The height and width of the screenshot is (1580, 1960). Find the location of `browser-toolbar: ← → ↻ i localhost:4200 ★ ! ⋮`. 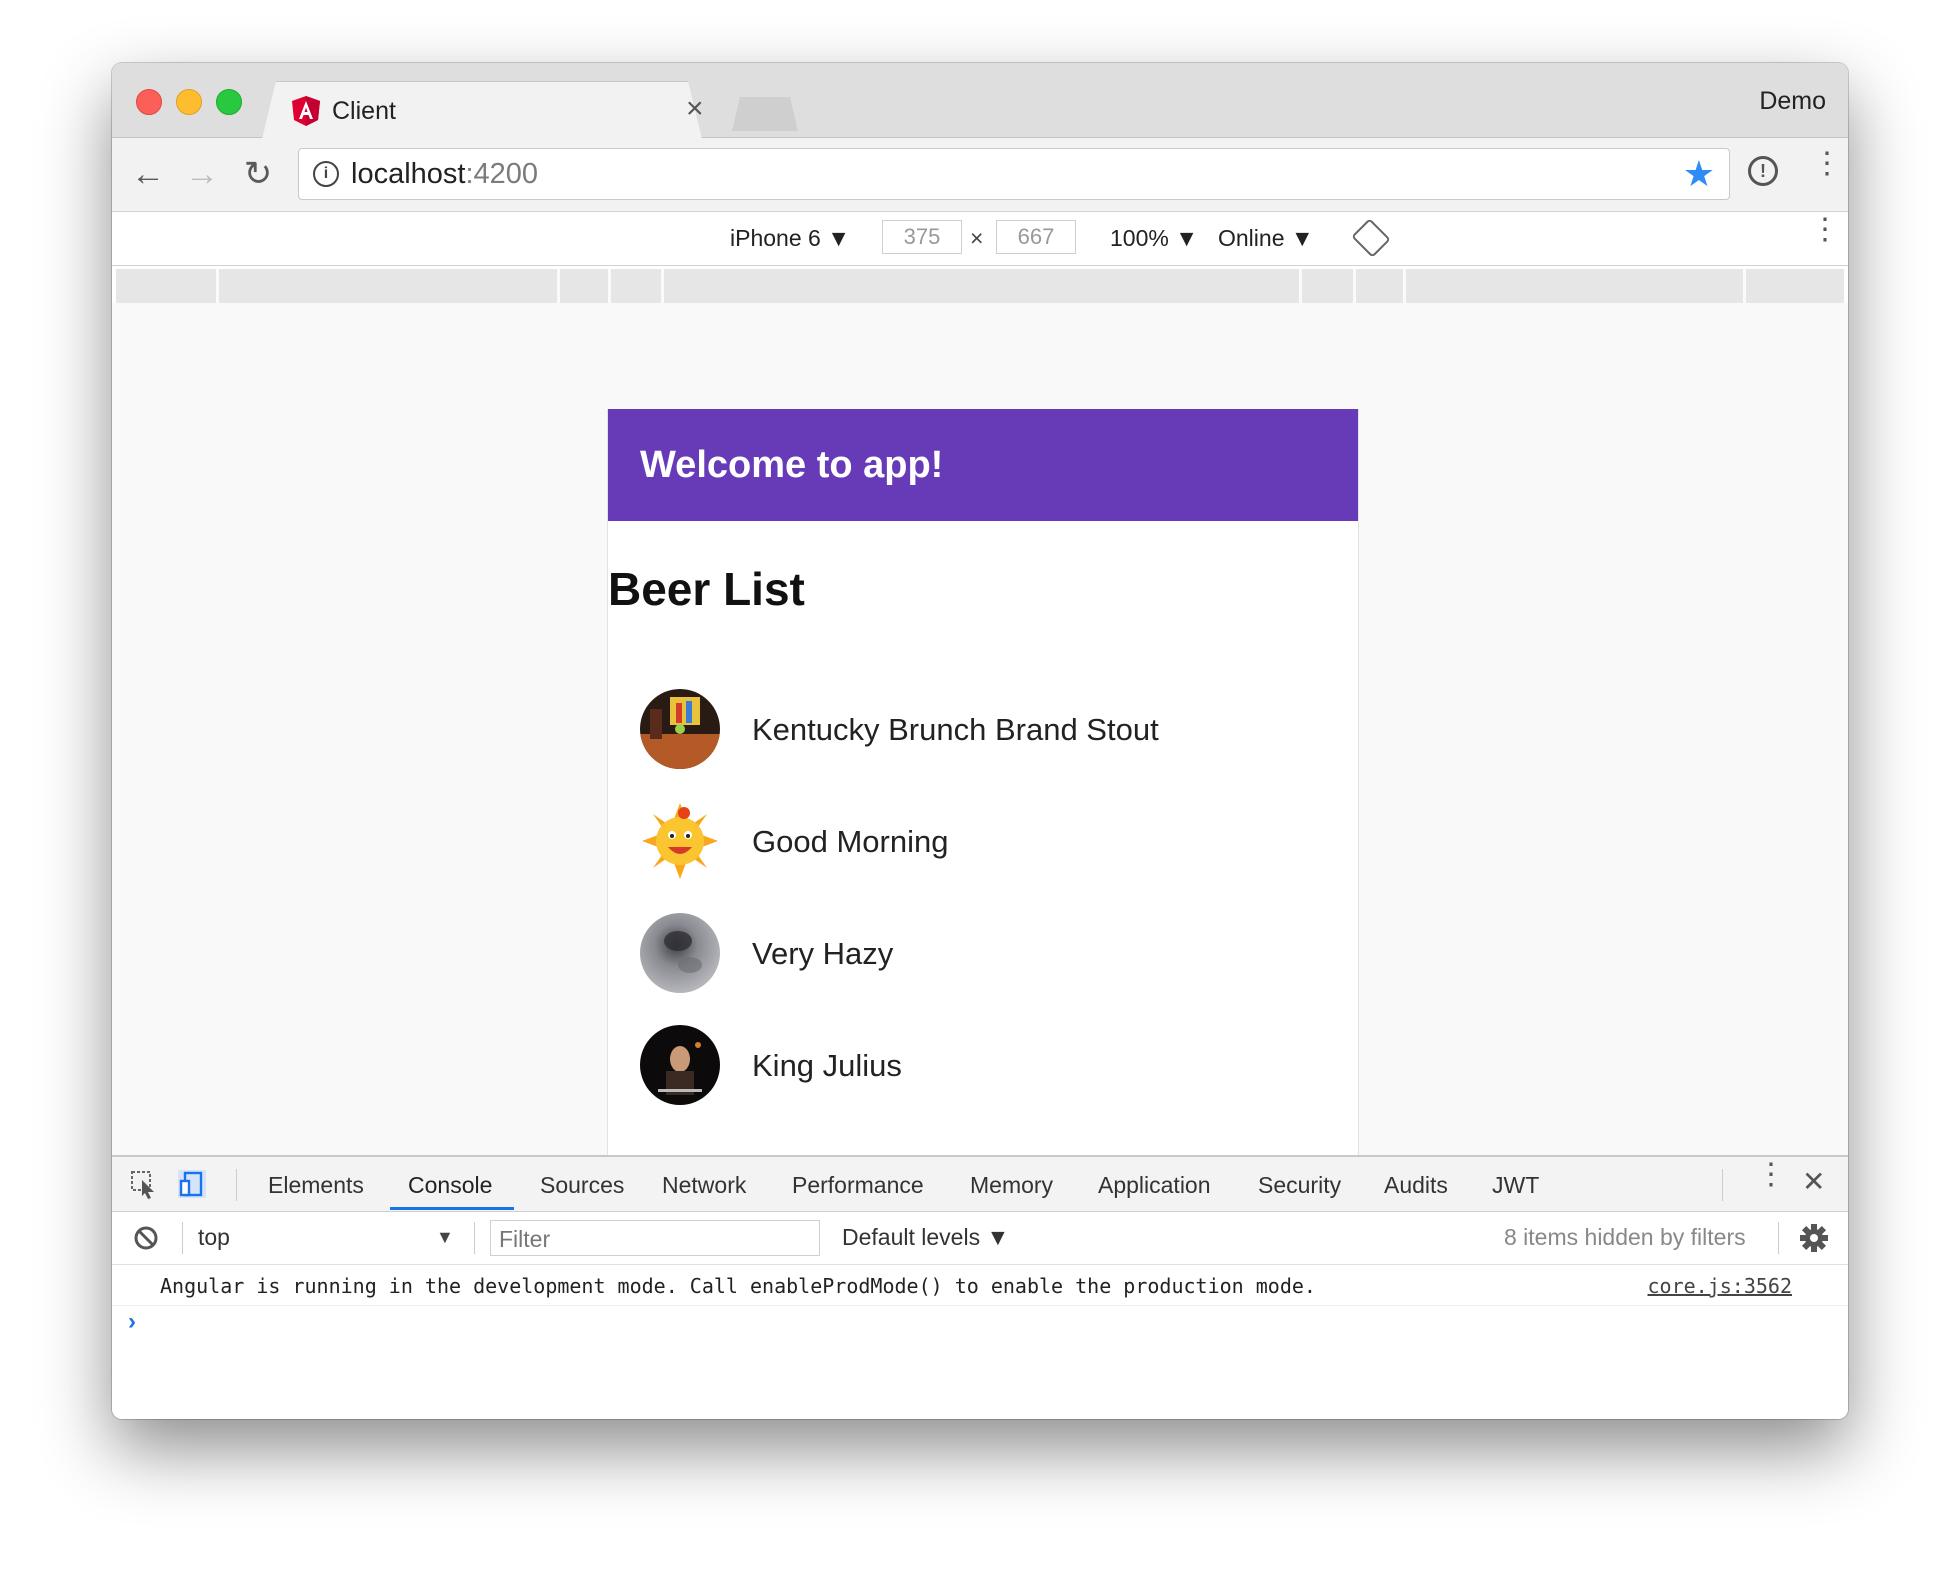

browser-toolbar: ← → ↻ i localhost:4200 ★ ! ⋮ is located at coordinates (980, 175).